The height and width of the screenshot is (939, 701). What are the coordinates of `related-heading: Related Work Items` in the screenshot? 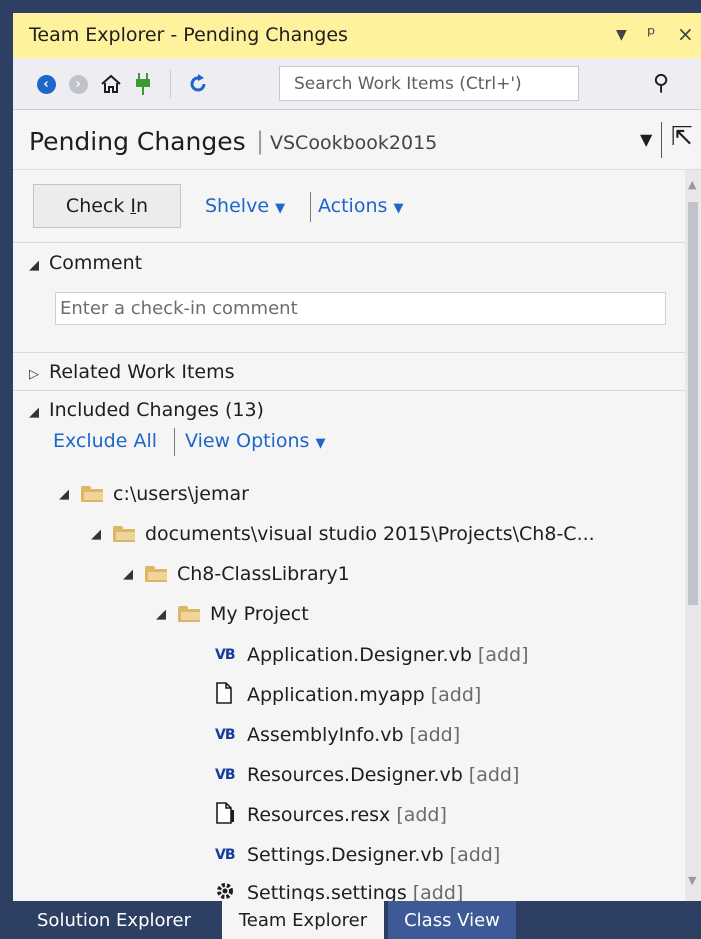 It's located at (142, 372).